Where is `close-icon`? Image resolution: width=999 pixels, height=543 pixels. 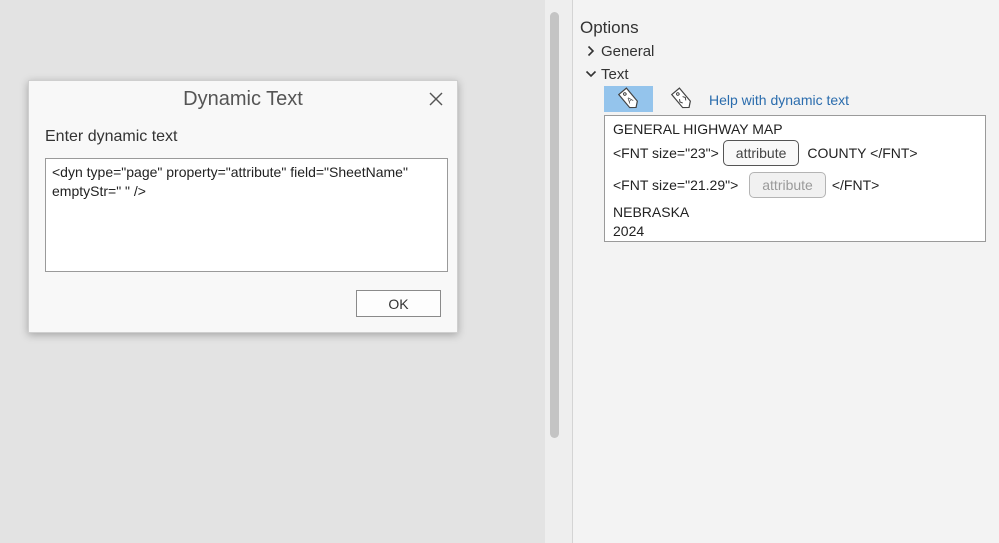 close-icon is located at coordinates (436, 99).